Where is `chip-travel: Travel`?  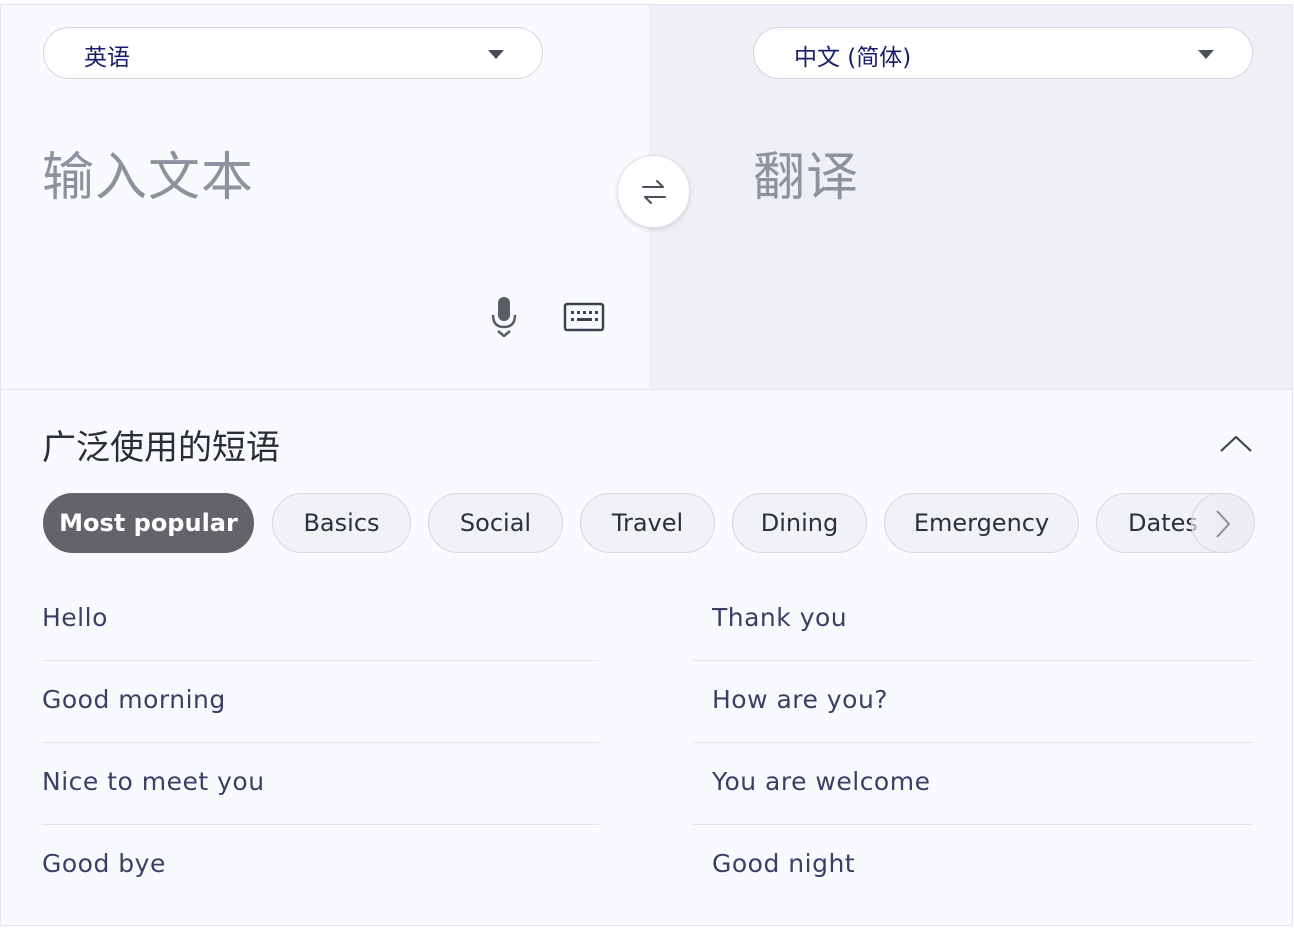
chip-travel: Travel is located at coordinates (647, 523).